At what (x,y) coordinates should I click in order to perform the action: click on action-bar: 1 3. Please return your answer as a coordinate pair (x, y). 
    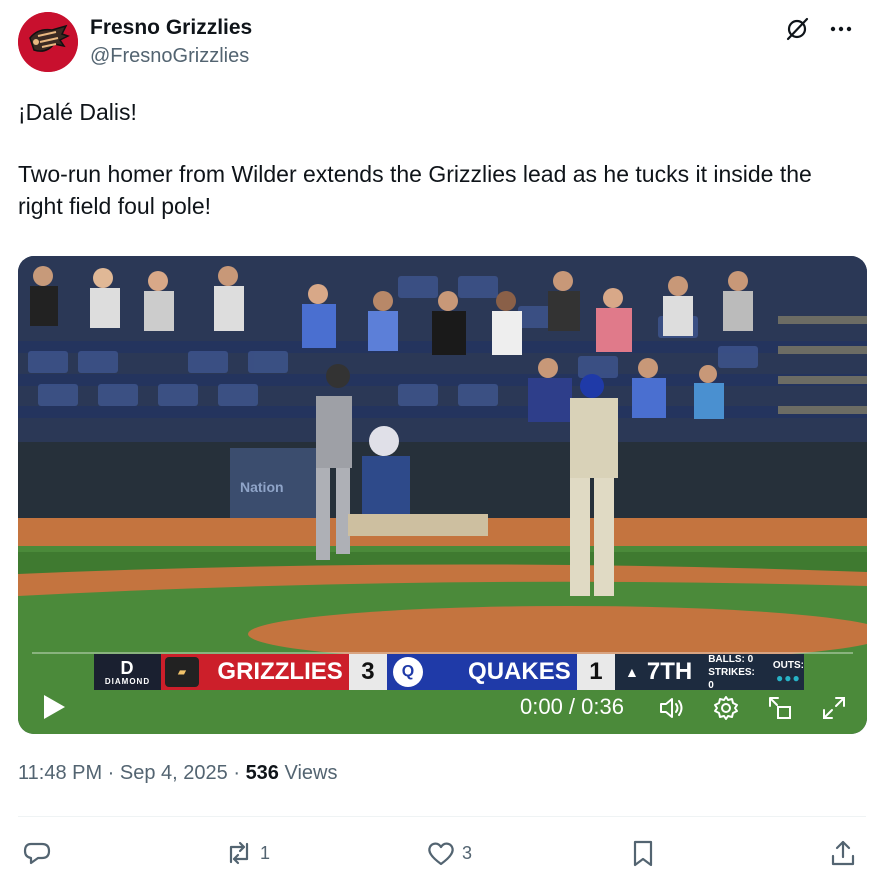
    Looking at the image, I should click on (440, 853).